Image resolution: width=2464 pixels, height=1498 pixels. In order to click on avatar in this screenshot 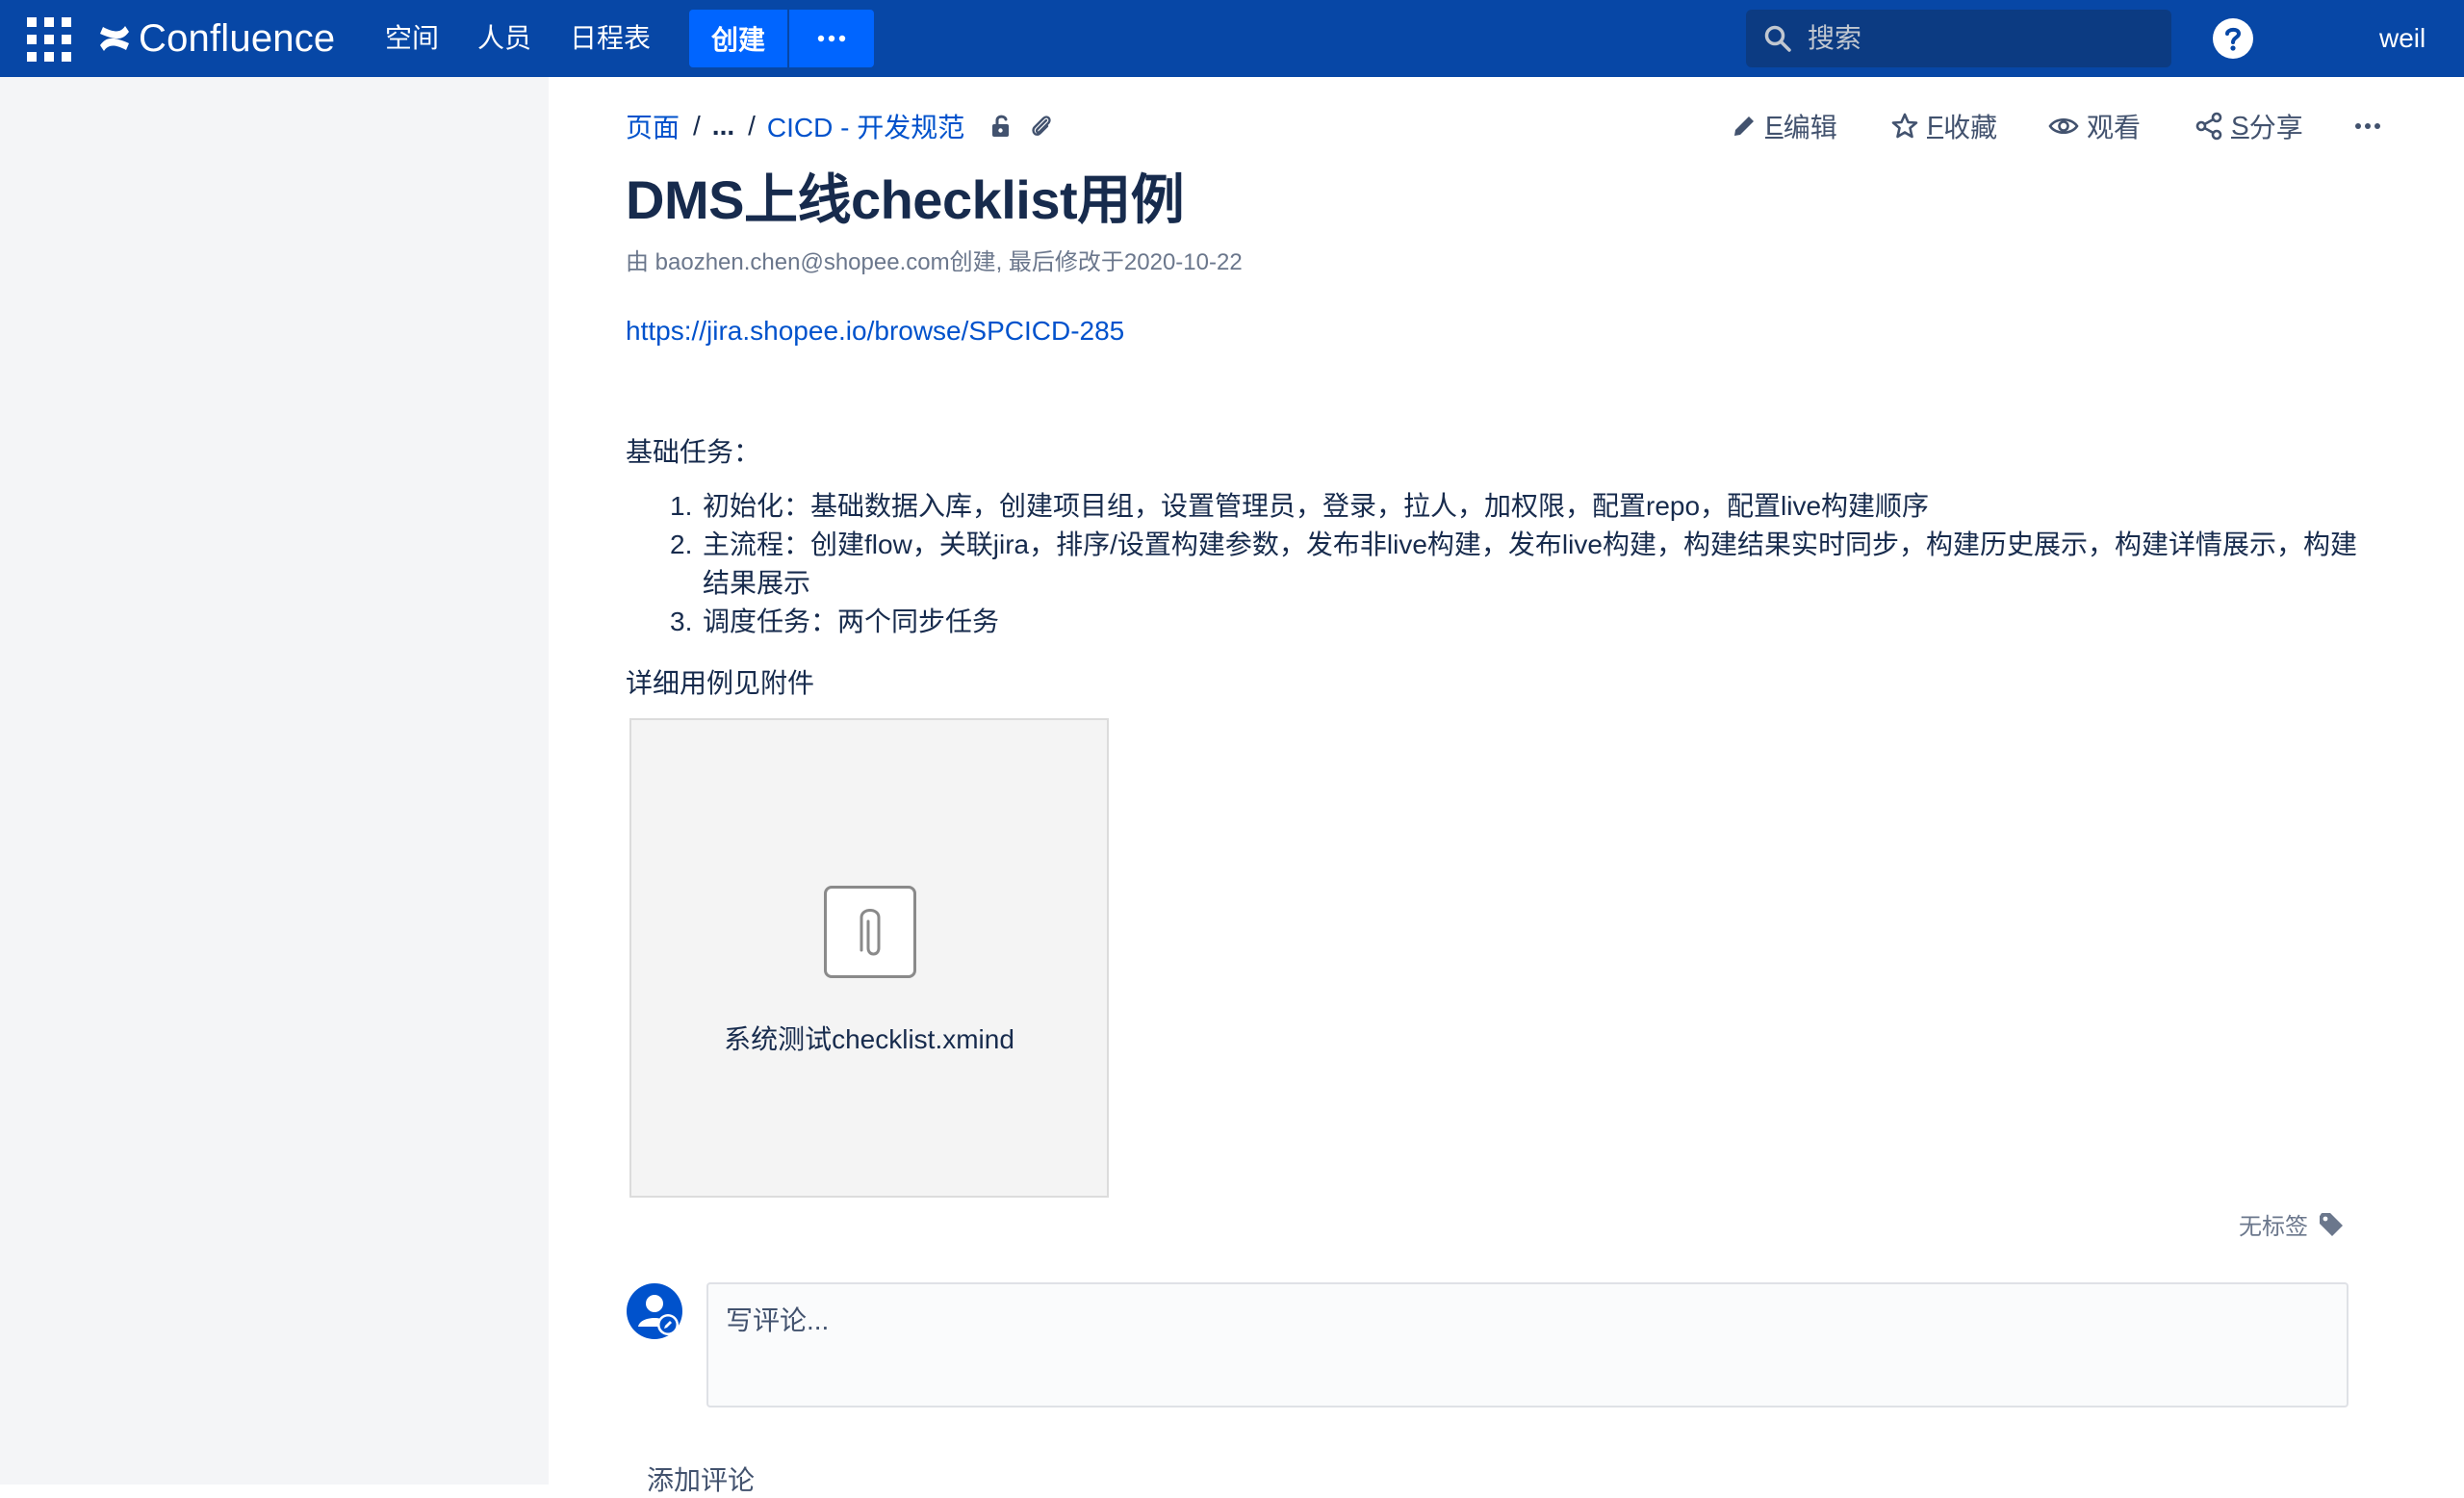, I will do `click(654, 1311)`.